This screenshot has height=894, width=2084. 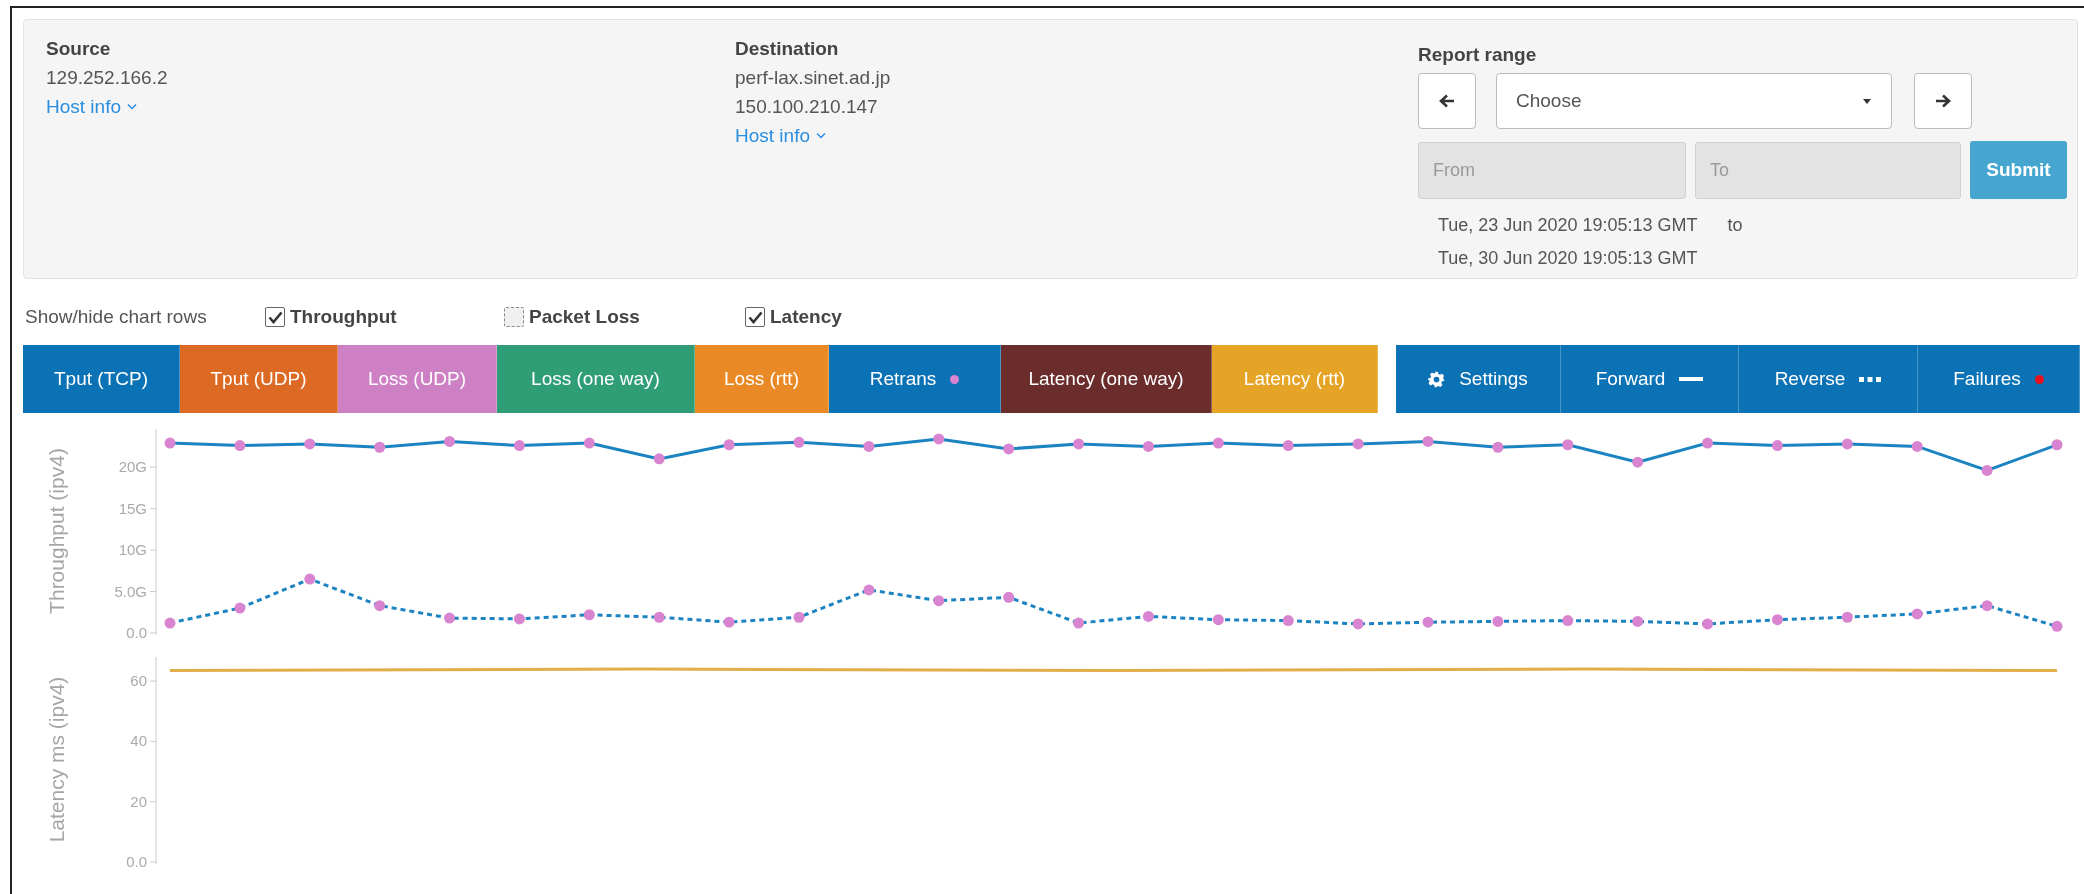 What do you see at coordinates (56, 531) in the screenshot?
I see `axis-title: Throughput (ipv4)` at bounding box center [56, 531].